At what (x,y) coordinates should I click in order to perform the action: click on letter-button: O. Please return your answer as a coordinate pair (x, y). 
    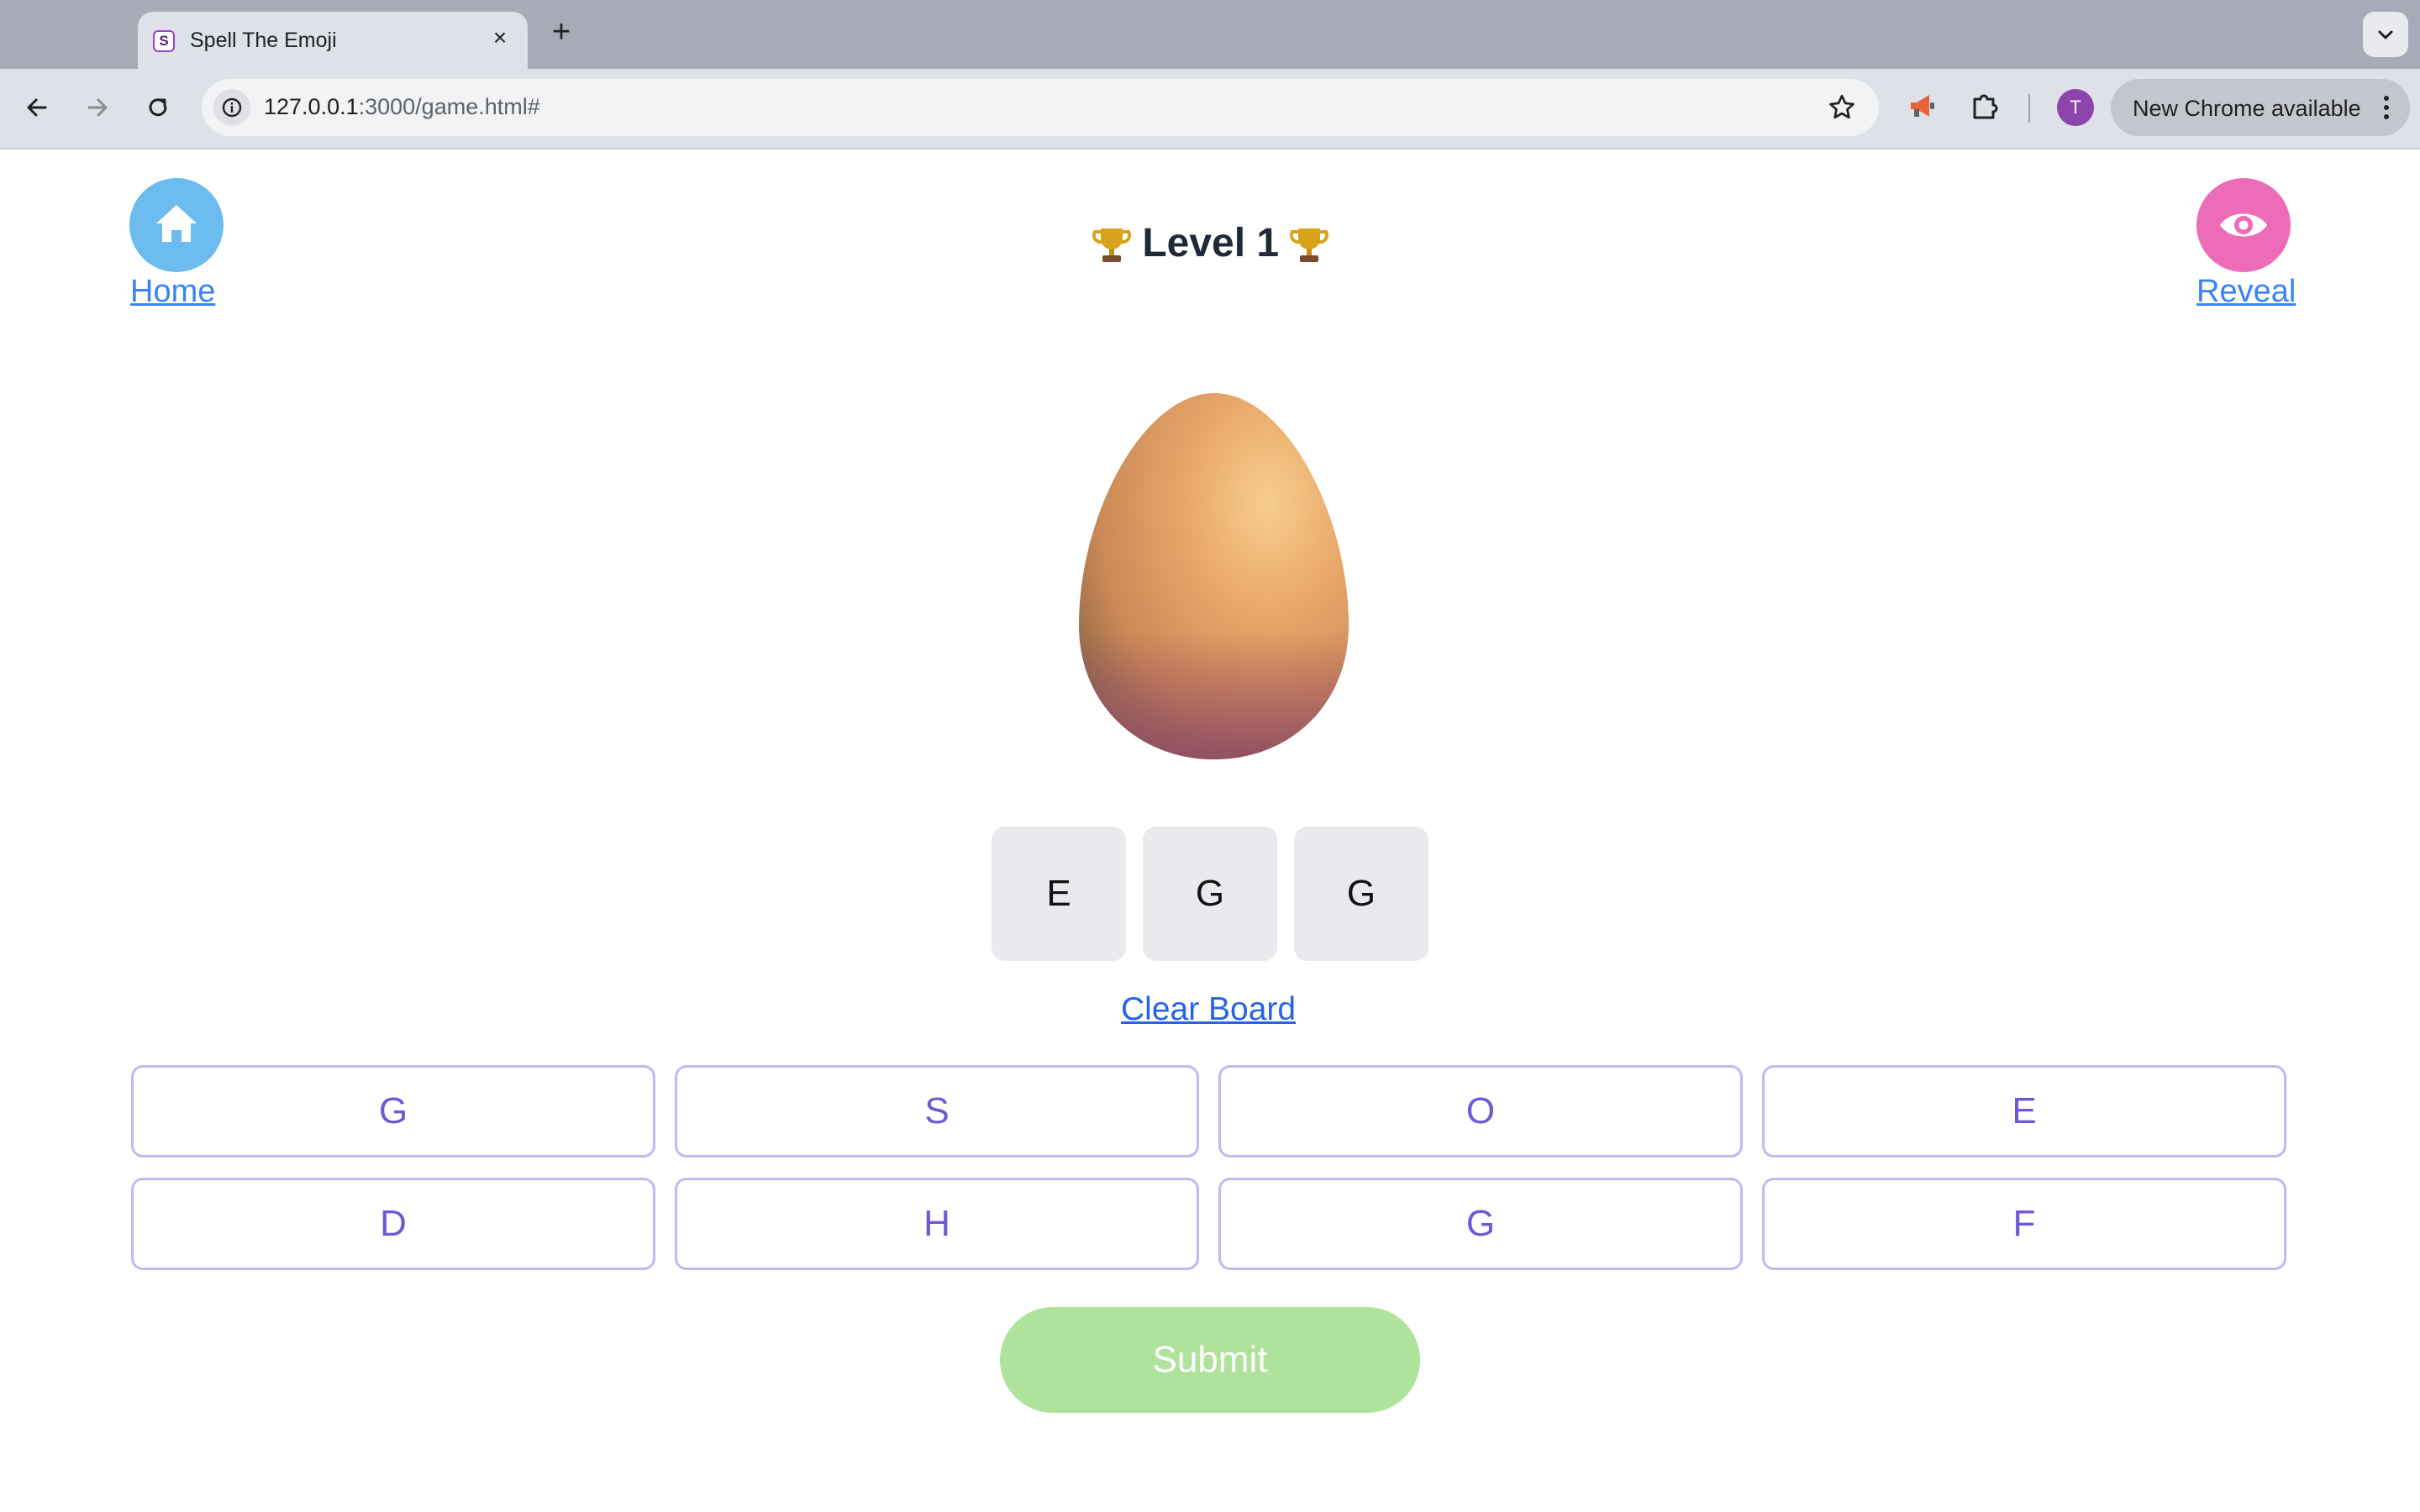
    Looking at the image, I should click on (1480, 1111).